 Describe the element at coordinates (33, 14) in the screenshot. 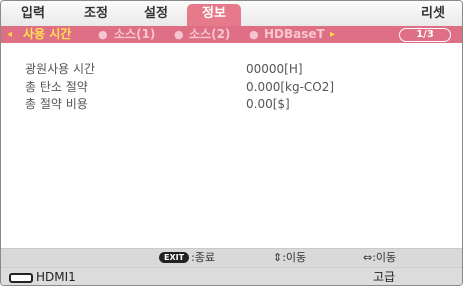

I see `menu-tab-input: 입력` at that location.